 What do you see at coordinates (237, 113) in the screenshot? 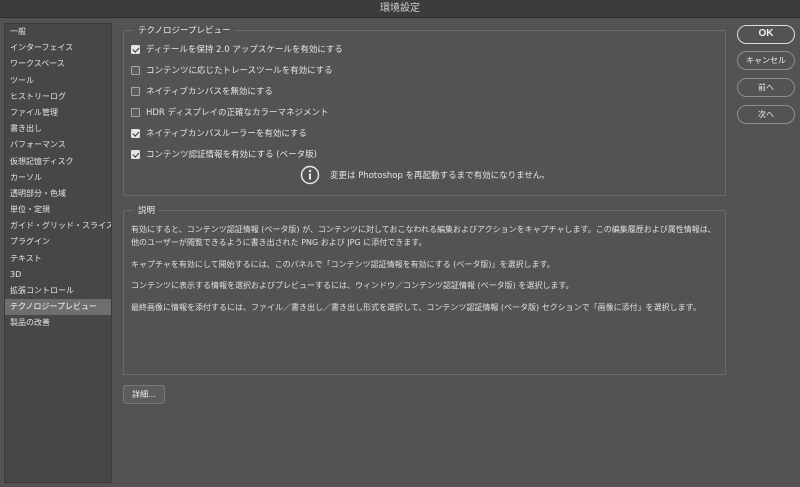
I see `option-label: HDR ディスプレイの正確なカラーマネジメント` at bounding box center [237, 113].